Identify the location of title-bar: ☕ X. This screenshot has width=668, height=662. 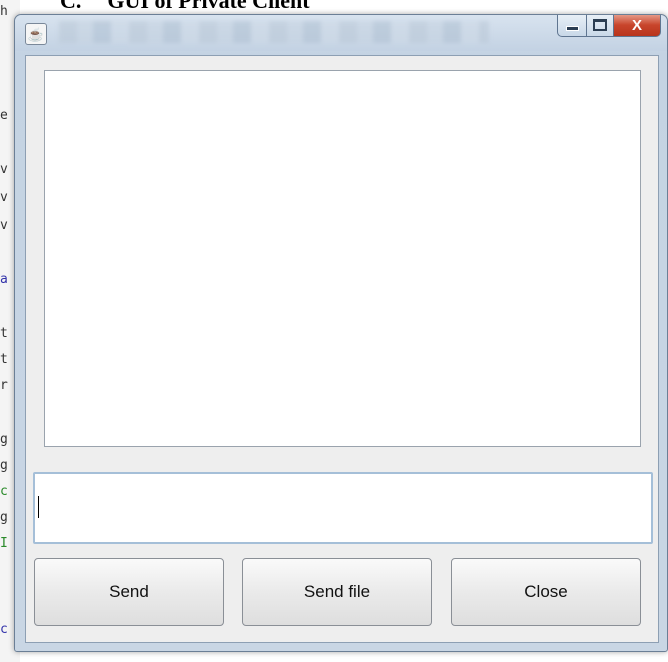
(341, 33).